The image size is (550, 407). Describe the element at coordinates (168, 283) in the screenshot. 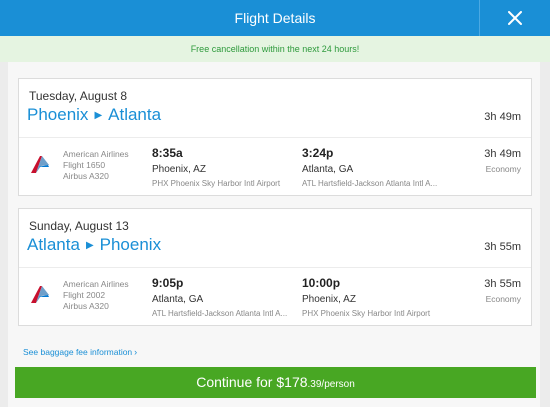

I see `departure-time: 9:05p` at that location.